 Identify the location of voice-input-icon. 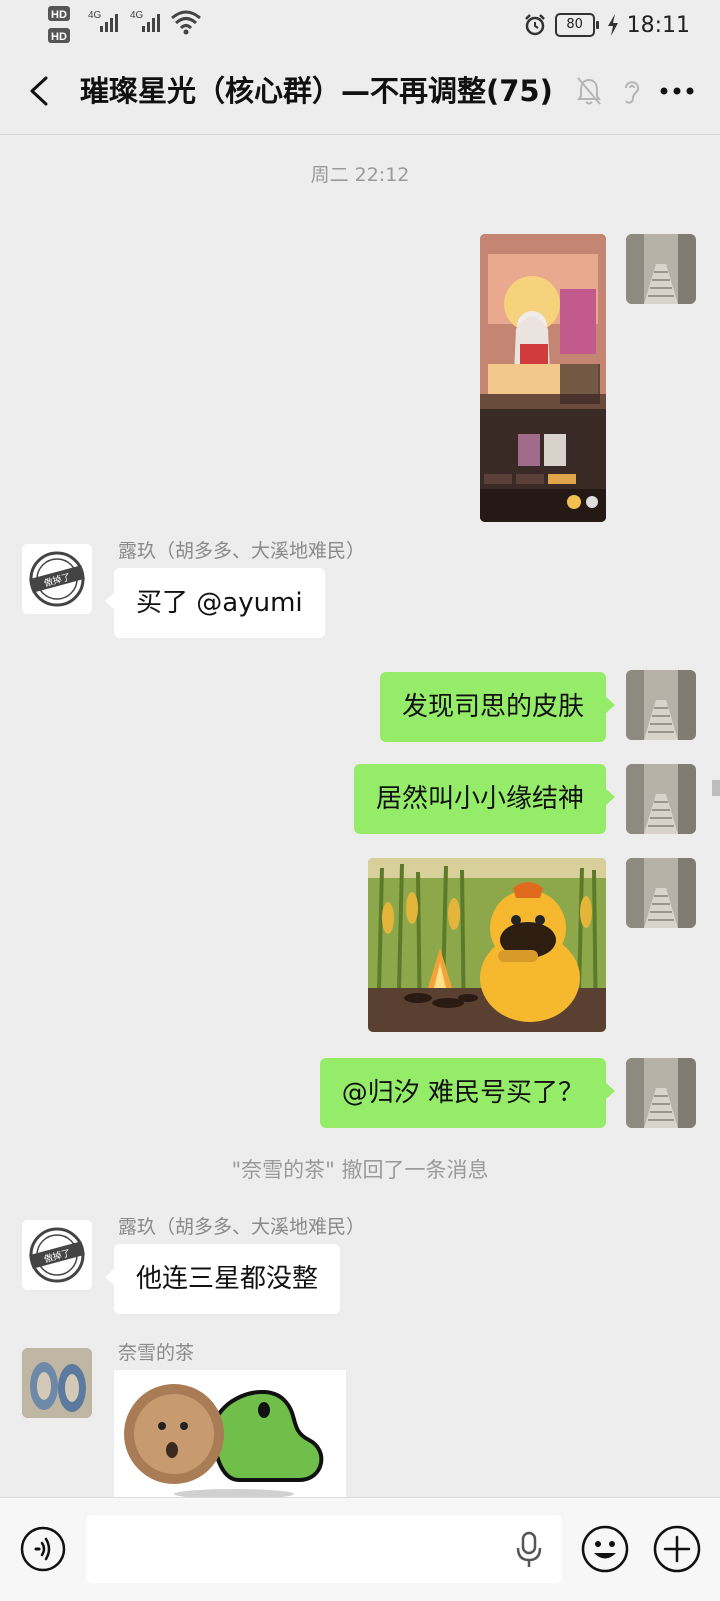
(43, 1549).